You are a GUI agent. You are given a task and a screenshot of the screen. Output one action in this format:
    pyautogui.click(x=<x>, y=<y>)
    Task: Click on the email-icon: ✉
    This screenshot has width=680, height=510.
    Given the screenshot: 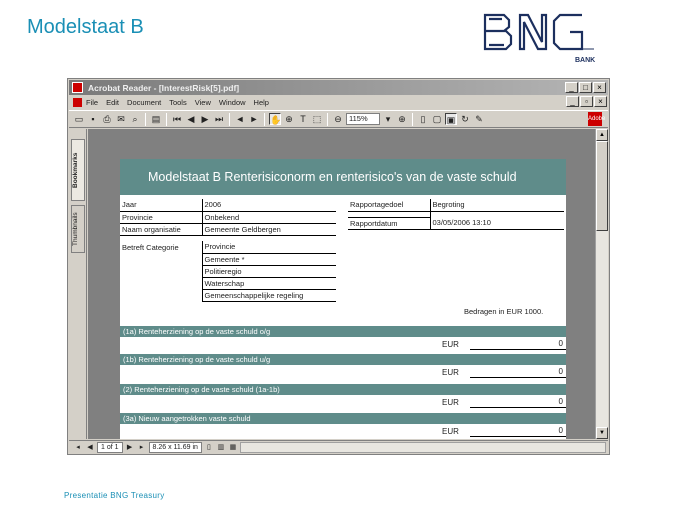 What is the action you would take?
    pyautogui.click(x=121, y=119)
    